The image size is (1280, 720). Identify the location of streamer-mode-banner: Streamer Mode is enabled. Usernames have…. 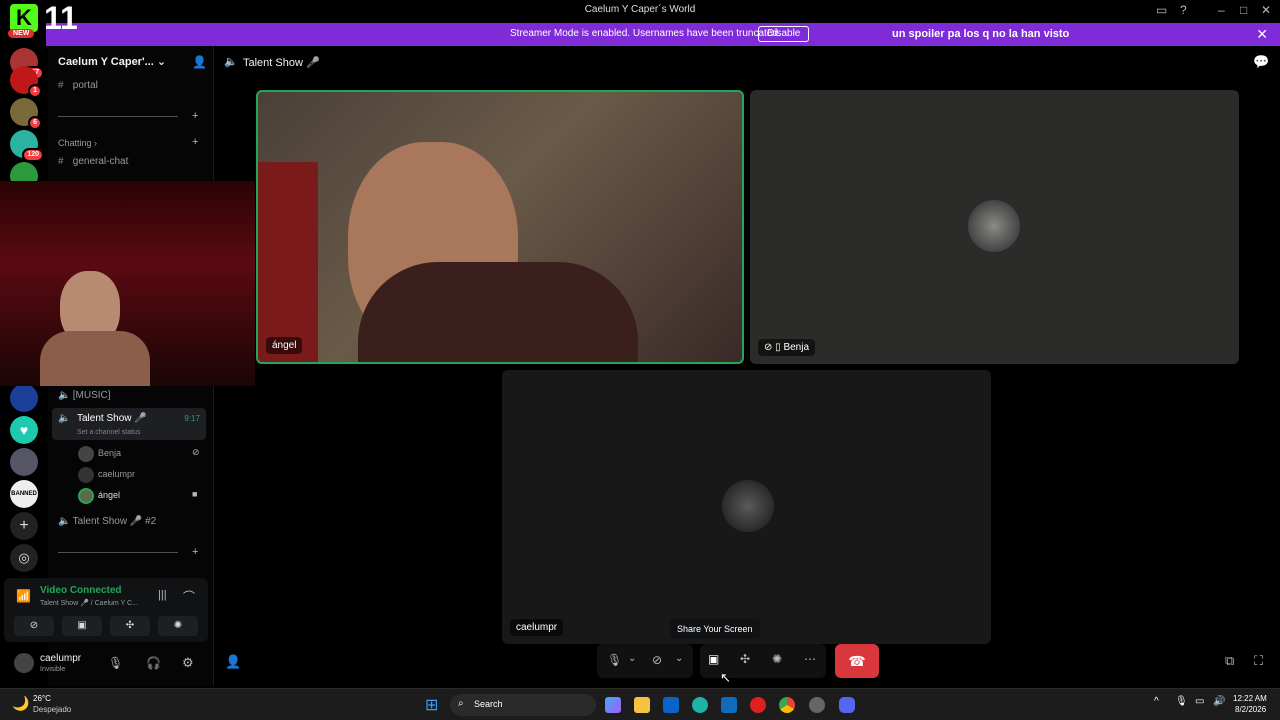
(663, 34).